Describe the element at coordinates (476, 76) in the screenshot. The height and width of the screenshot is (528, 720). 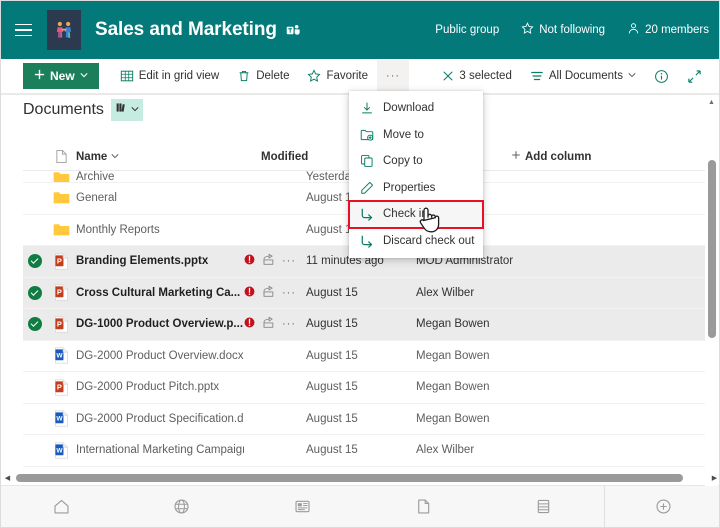
I see `clear-selection-button: 3 selected` at that location.